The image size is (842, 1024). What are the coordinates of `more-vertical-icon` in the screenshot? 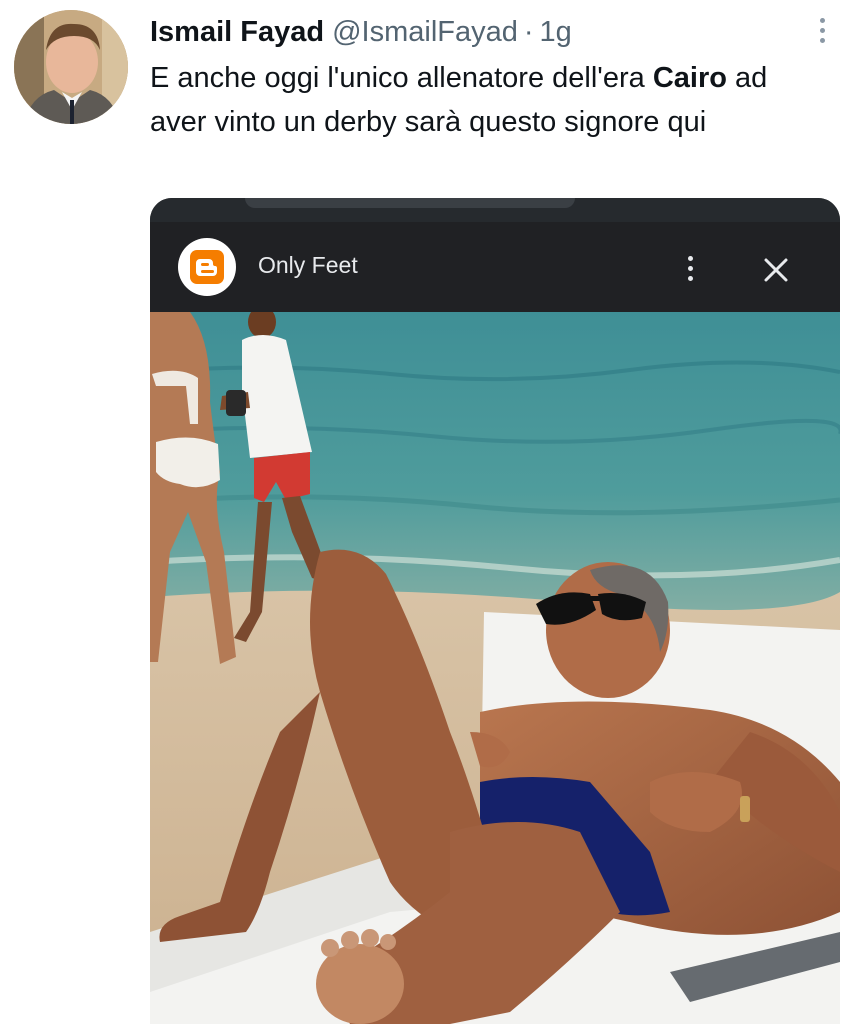 It's located at (690, 268).